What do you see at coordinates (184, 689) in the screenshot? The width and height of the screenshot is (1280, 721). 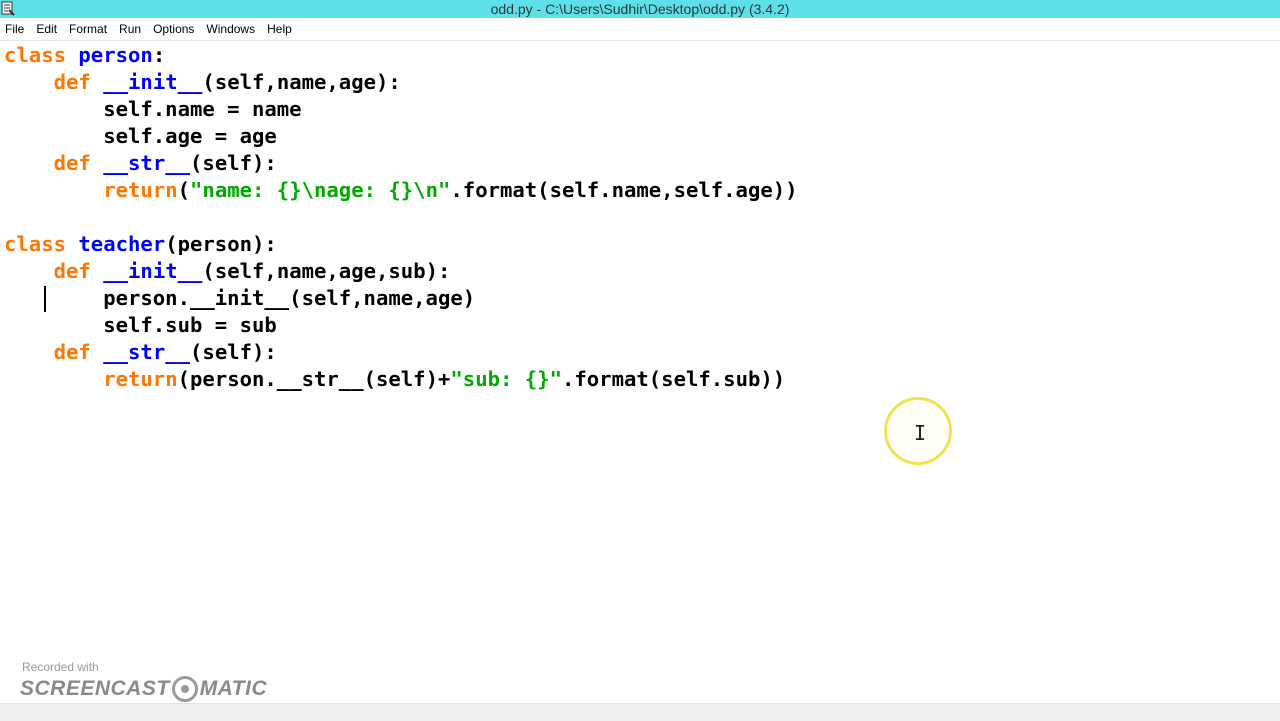 I see `record-icon` at bounding box center [184, 689].